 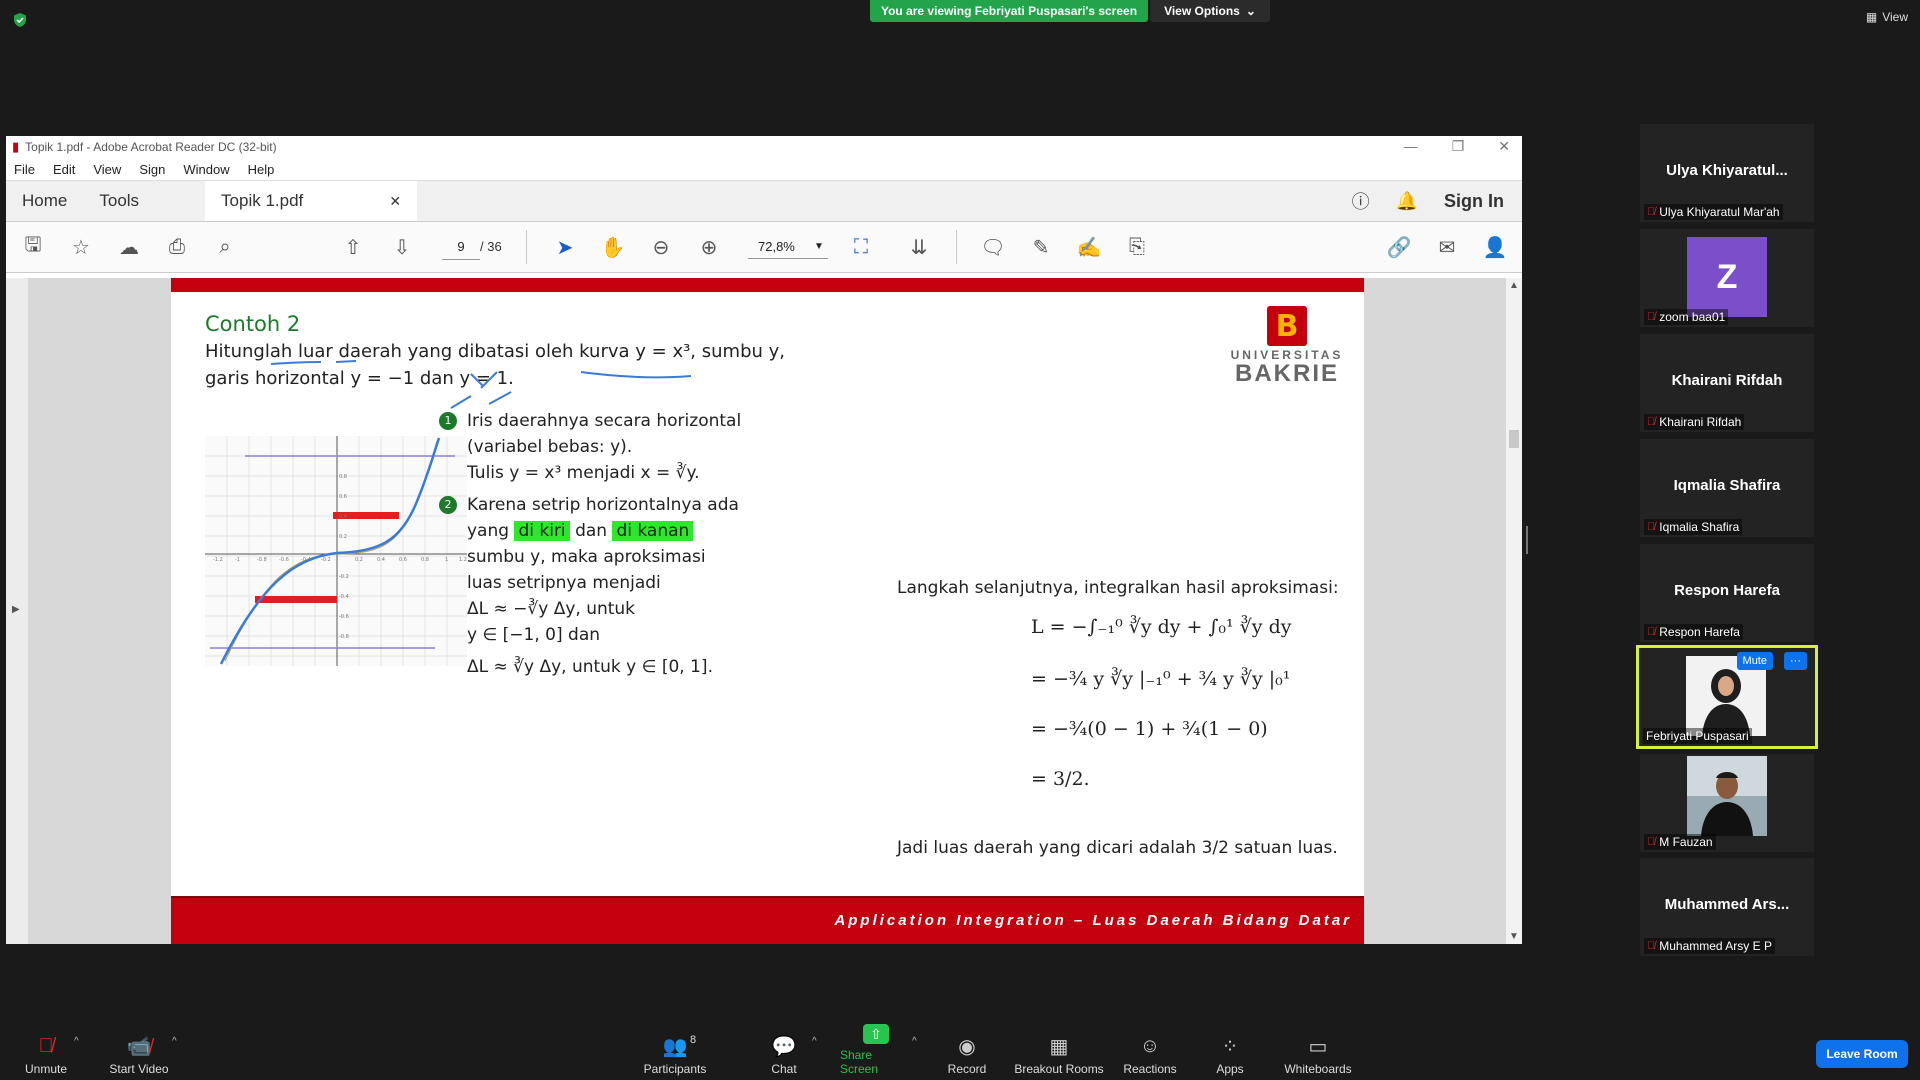 I want to click on leave-room-button: Leave Room, so click(x=1862, y=1054).